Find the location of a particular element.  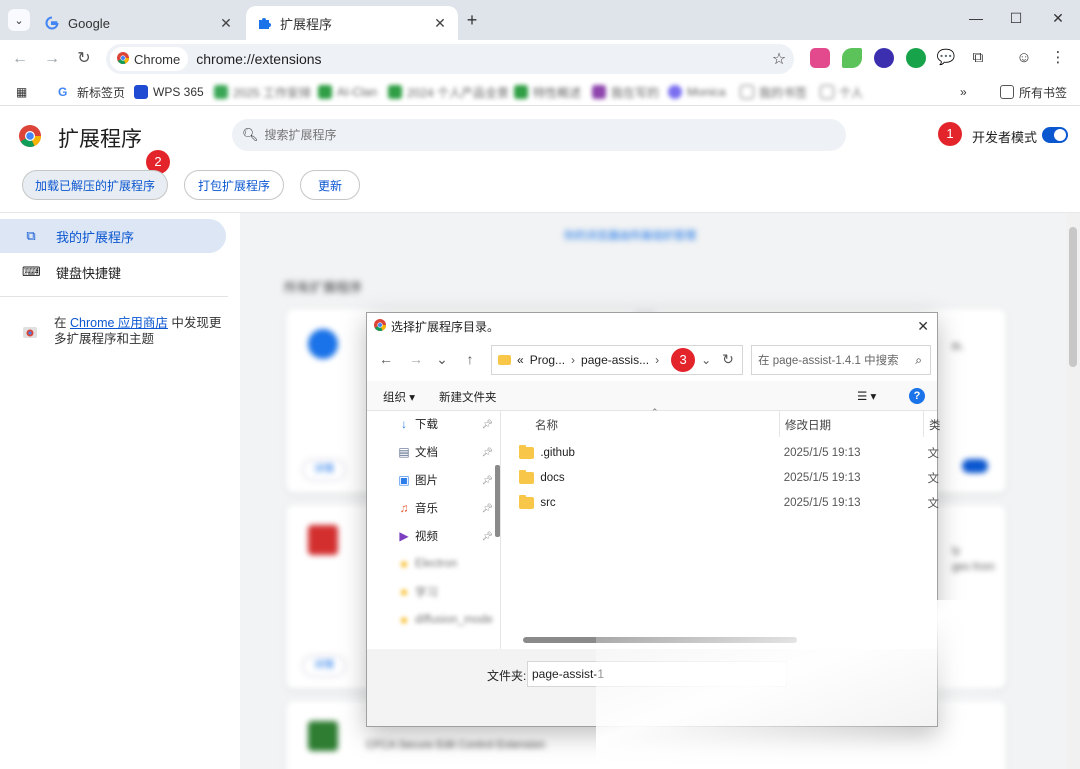

bookmark-folder: 我的书签 is located at coordinates (773, 92).